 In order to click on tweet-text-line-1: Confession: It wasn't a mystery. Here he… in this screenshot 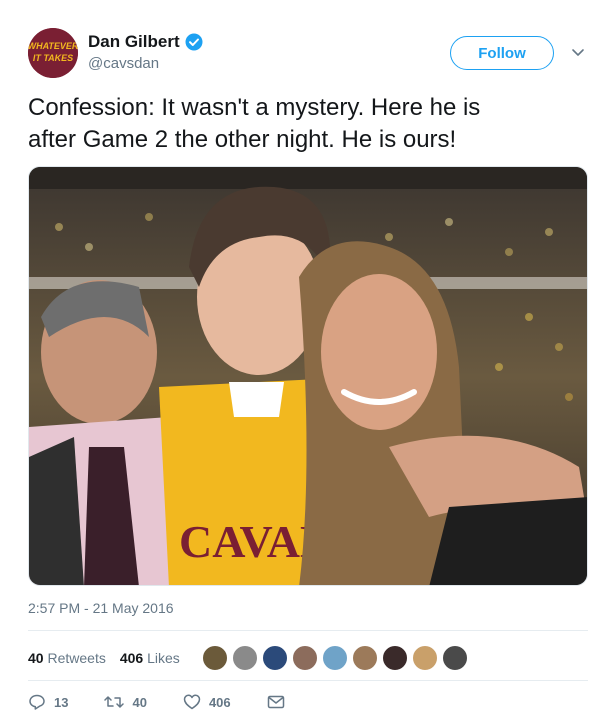, I will do `click(254, 107)`.